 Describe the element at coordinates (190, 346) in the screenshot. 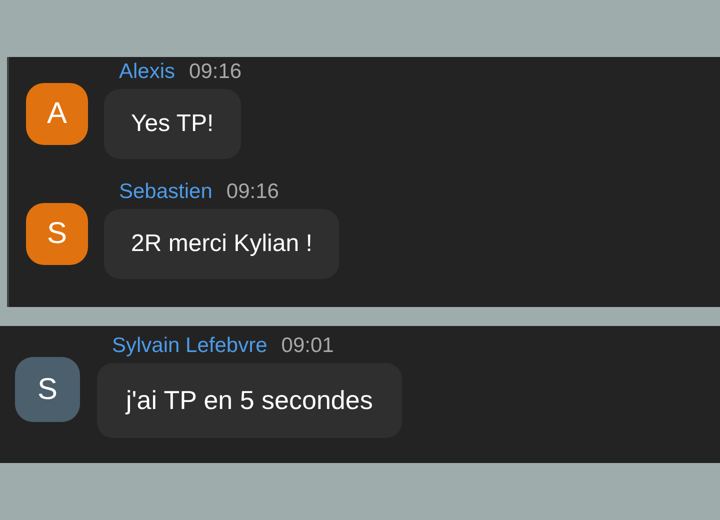

I see `author-name: Sylvain Lefebvre` at that location.